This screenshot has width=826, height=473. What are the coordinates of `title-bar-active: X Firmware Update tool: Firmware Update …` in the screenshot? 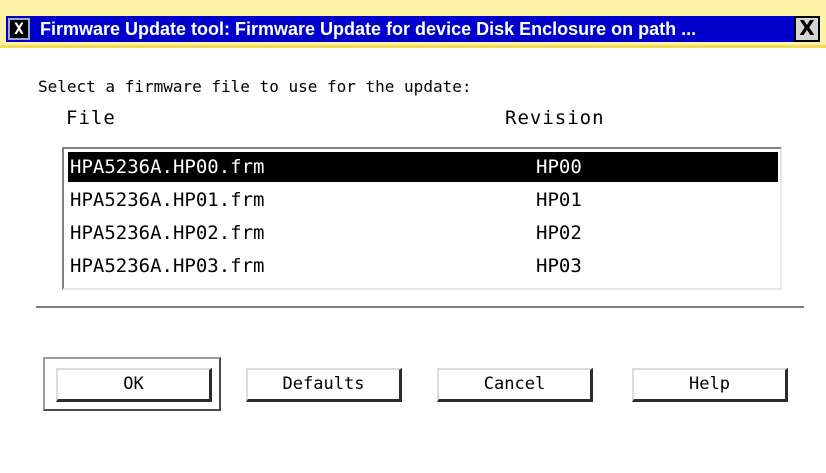 It's located at (413, 29).